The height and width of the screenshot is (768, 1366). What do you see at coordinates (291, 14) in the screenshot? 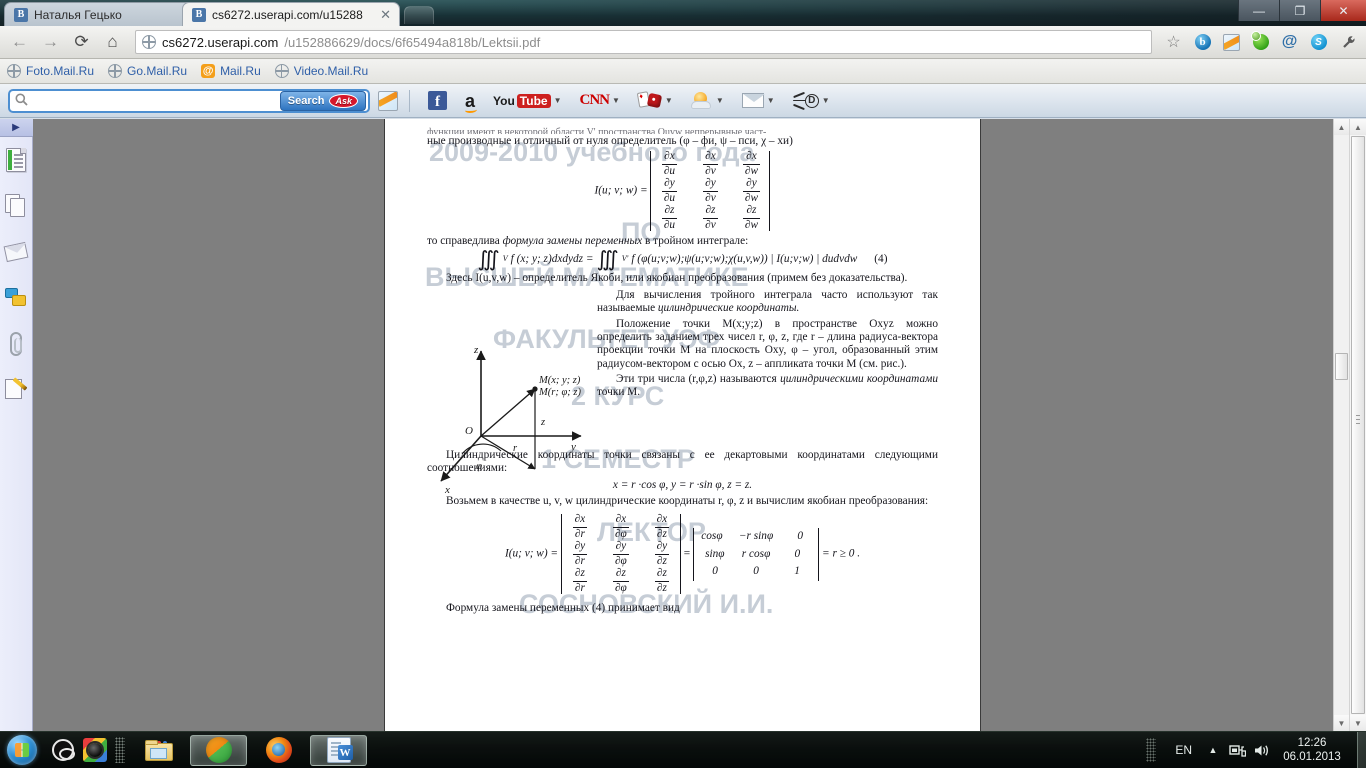
I see `tab-lektsii-pdf: B cs6272.userapi.com/u15288 ✕` at bounding box center [291, 14].